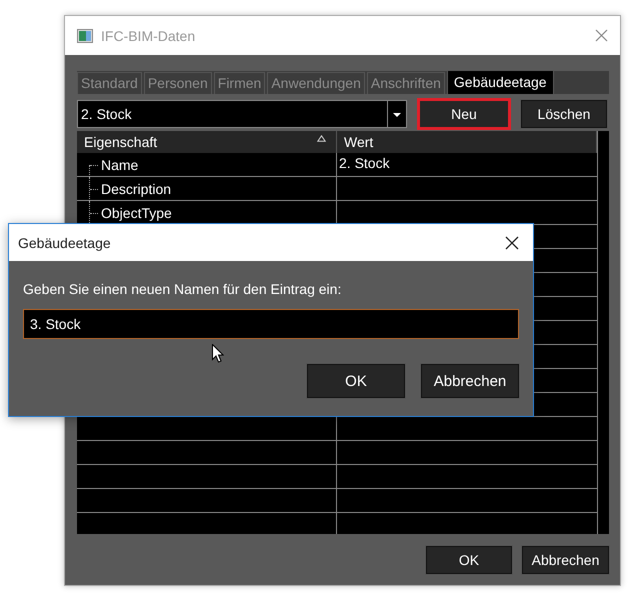 The width and height of the screenshot is (629, 596). I want to click on table-cell: Description, so click(207, 188).